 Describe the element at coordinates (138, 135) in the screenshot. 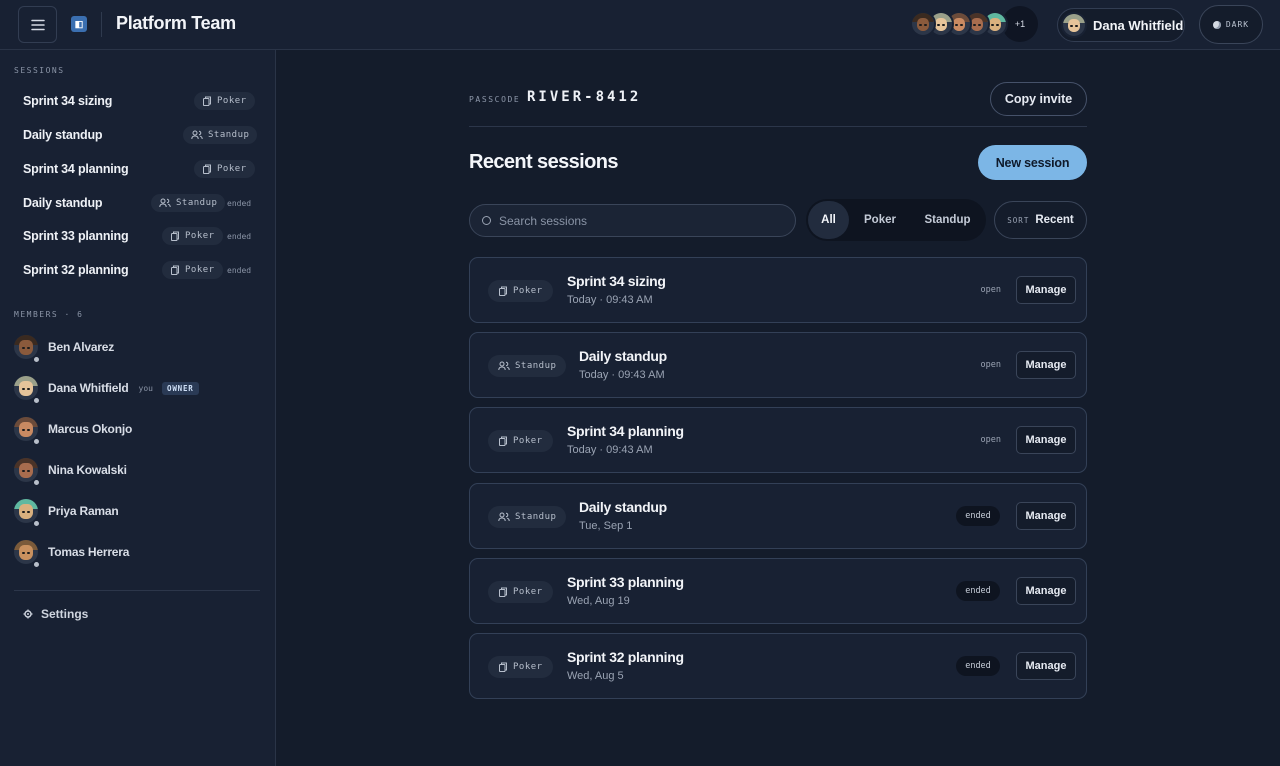

I see `sidebar-session-item: Daily standup Standup` at that location.